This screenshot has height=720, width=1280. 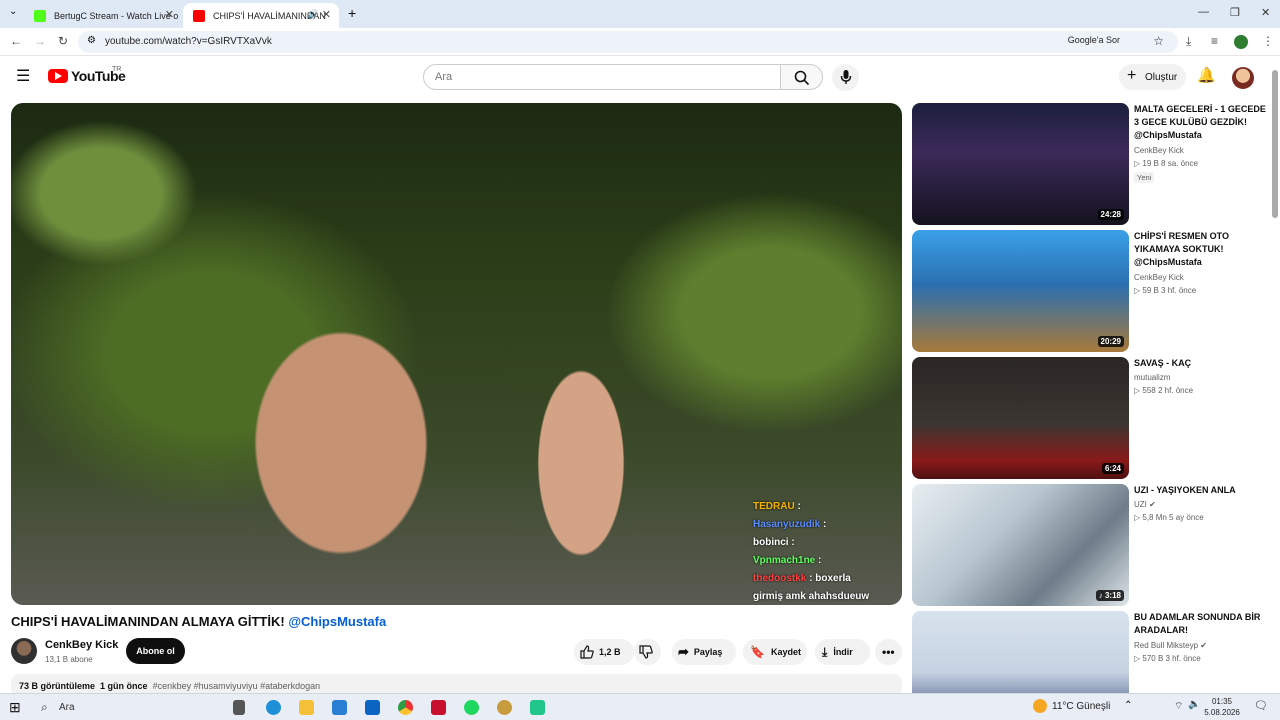 I want to click on video-title-text: CHIPS'İ HAVALİMANINDAN ALMAYA GİTTİK!, so click(x=148, y=621).